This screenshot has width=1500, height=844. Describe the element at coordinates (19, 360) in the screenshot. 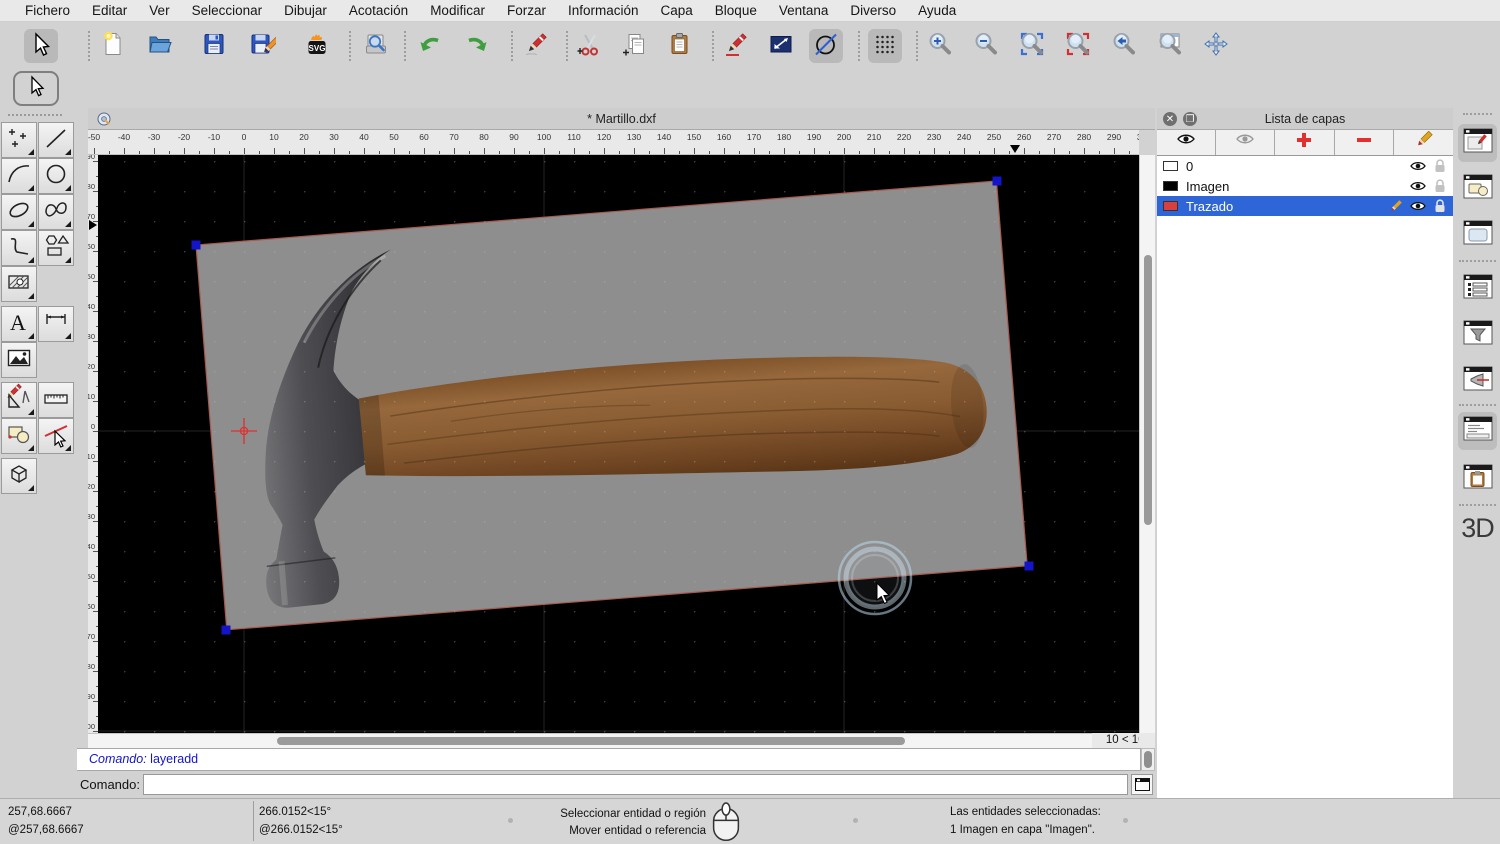

I see `tool-image-button` at that location.